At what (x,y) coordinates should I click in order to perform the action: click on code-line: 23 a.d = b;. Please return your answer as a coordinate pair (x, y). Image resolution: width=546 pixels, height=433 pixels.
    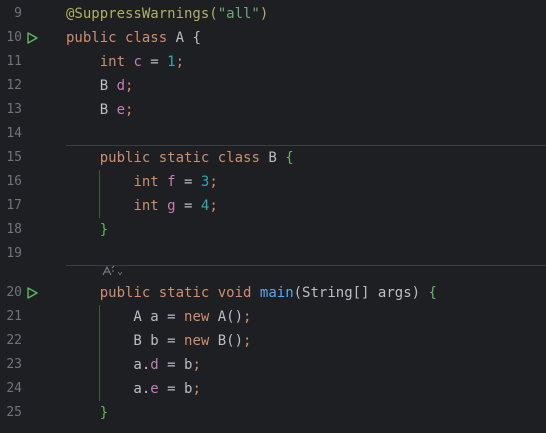
    Looking at the image, I should click on (273, 365).